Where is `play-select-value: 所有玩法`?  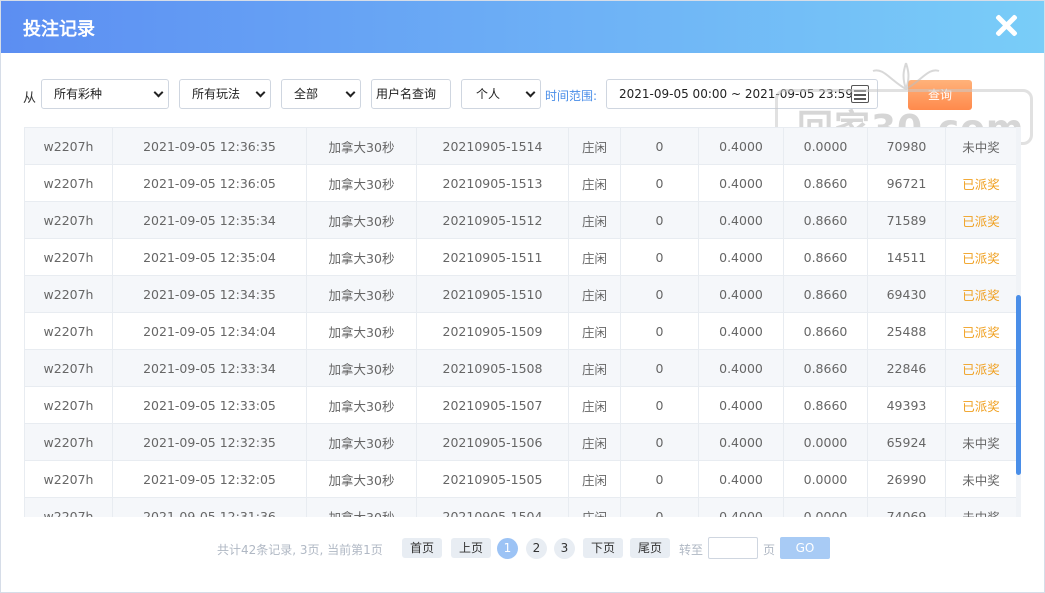 play-select-value: 所有玩法 is located at coordinates (216, 94).